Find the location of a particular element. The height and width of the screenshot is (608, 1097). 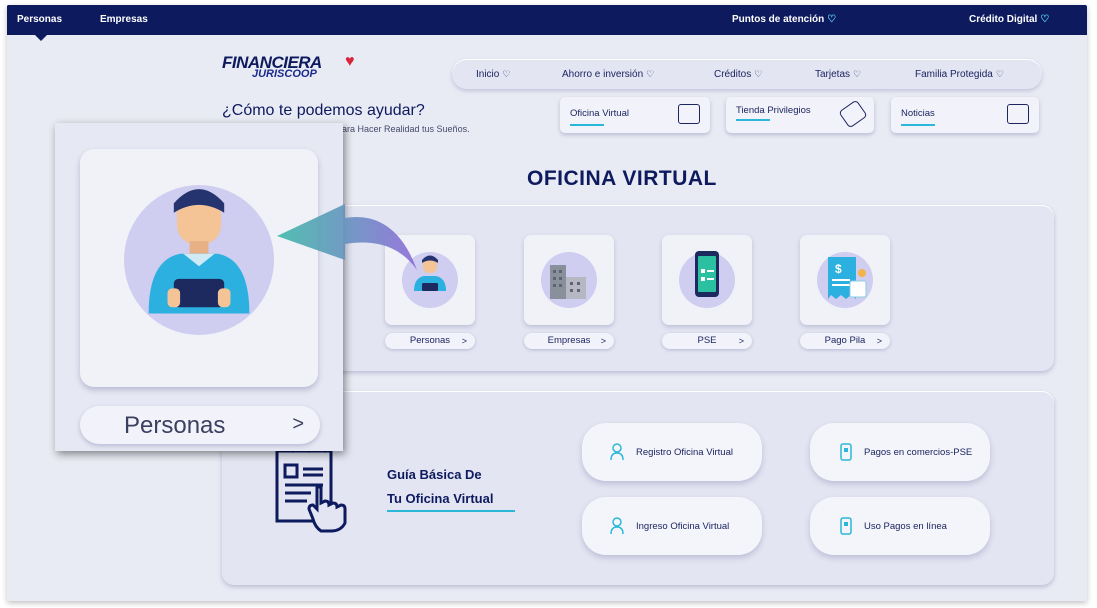

nav-item-familia: Familia Protegida ♡ is located at coordinates (959, 74).